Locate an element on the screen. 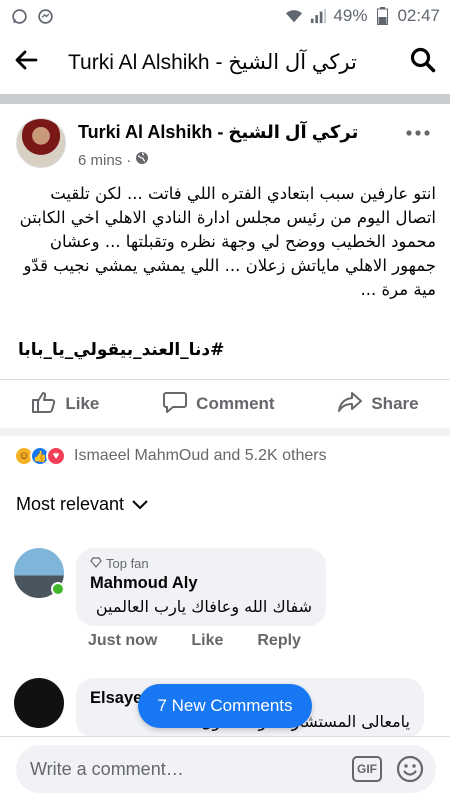 Image resolution: width=450 pixels, height=800 pixels. wifi-icon is located at coordinates (294, 16).